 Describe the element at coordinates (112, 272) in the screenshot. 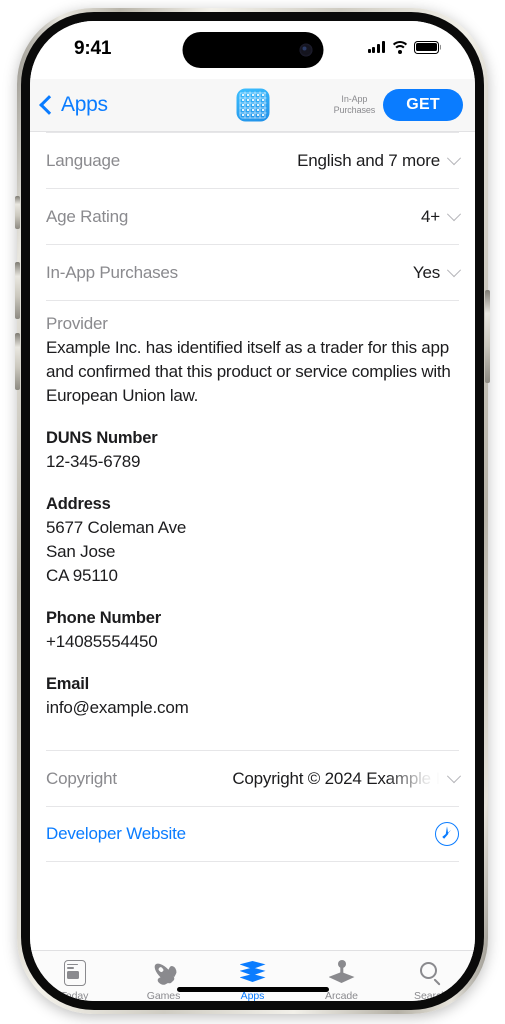

I see `info-row-label: In-App Purchases` at that location.